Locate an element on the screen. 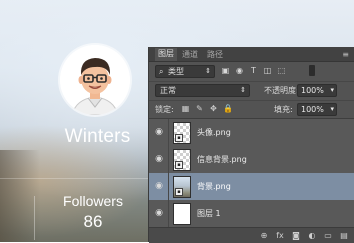  lock-label: 锁定: is located at coordinates (164, 109).